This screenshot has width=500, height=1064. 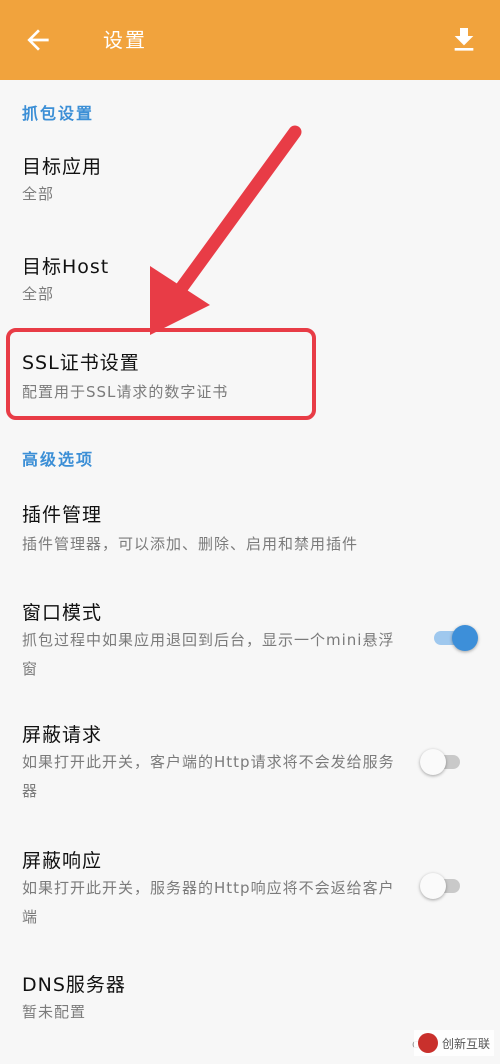 I want to click on setting-subtitle: 如果打开此开关，服务器的Http响应将不会返给客户端, so click(x=208, y=902).